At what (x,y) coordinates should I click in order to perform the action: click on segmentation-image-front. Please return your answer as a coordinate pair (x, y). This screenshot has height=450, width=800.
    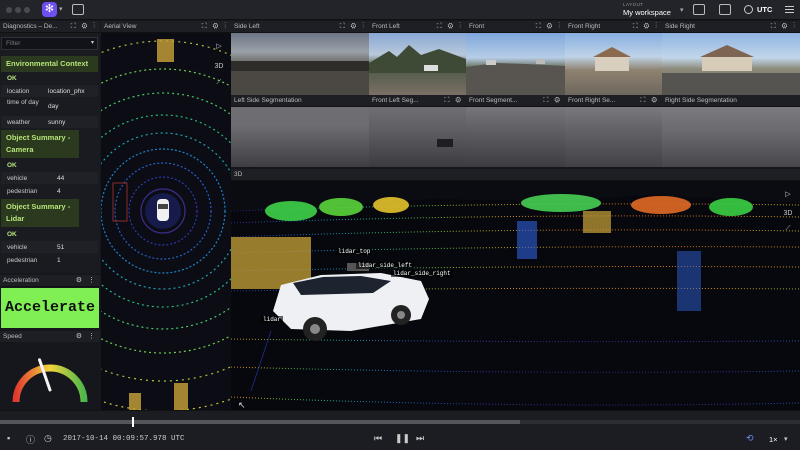
    Looking at the image, I should click on (515, 137).